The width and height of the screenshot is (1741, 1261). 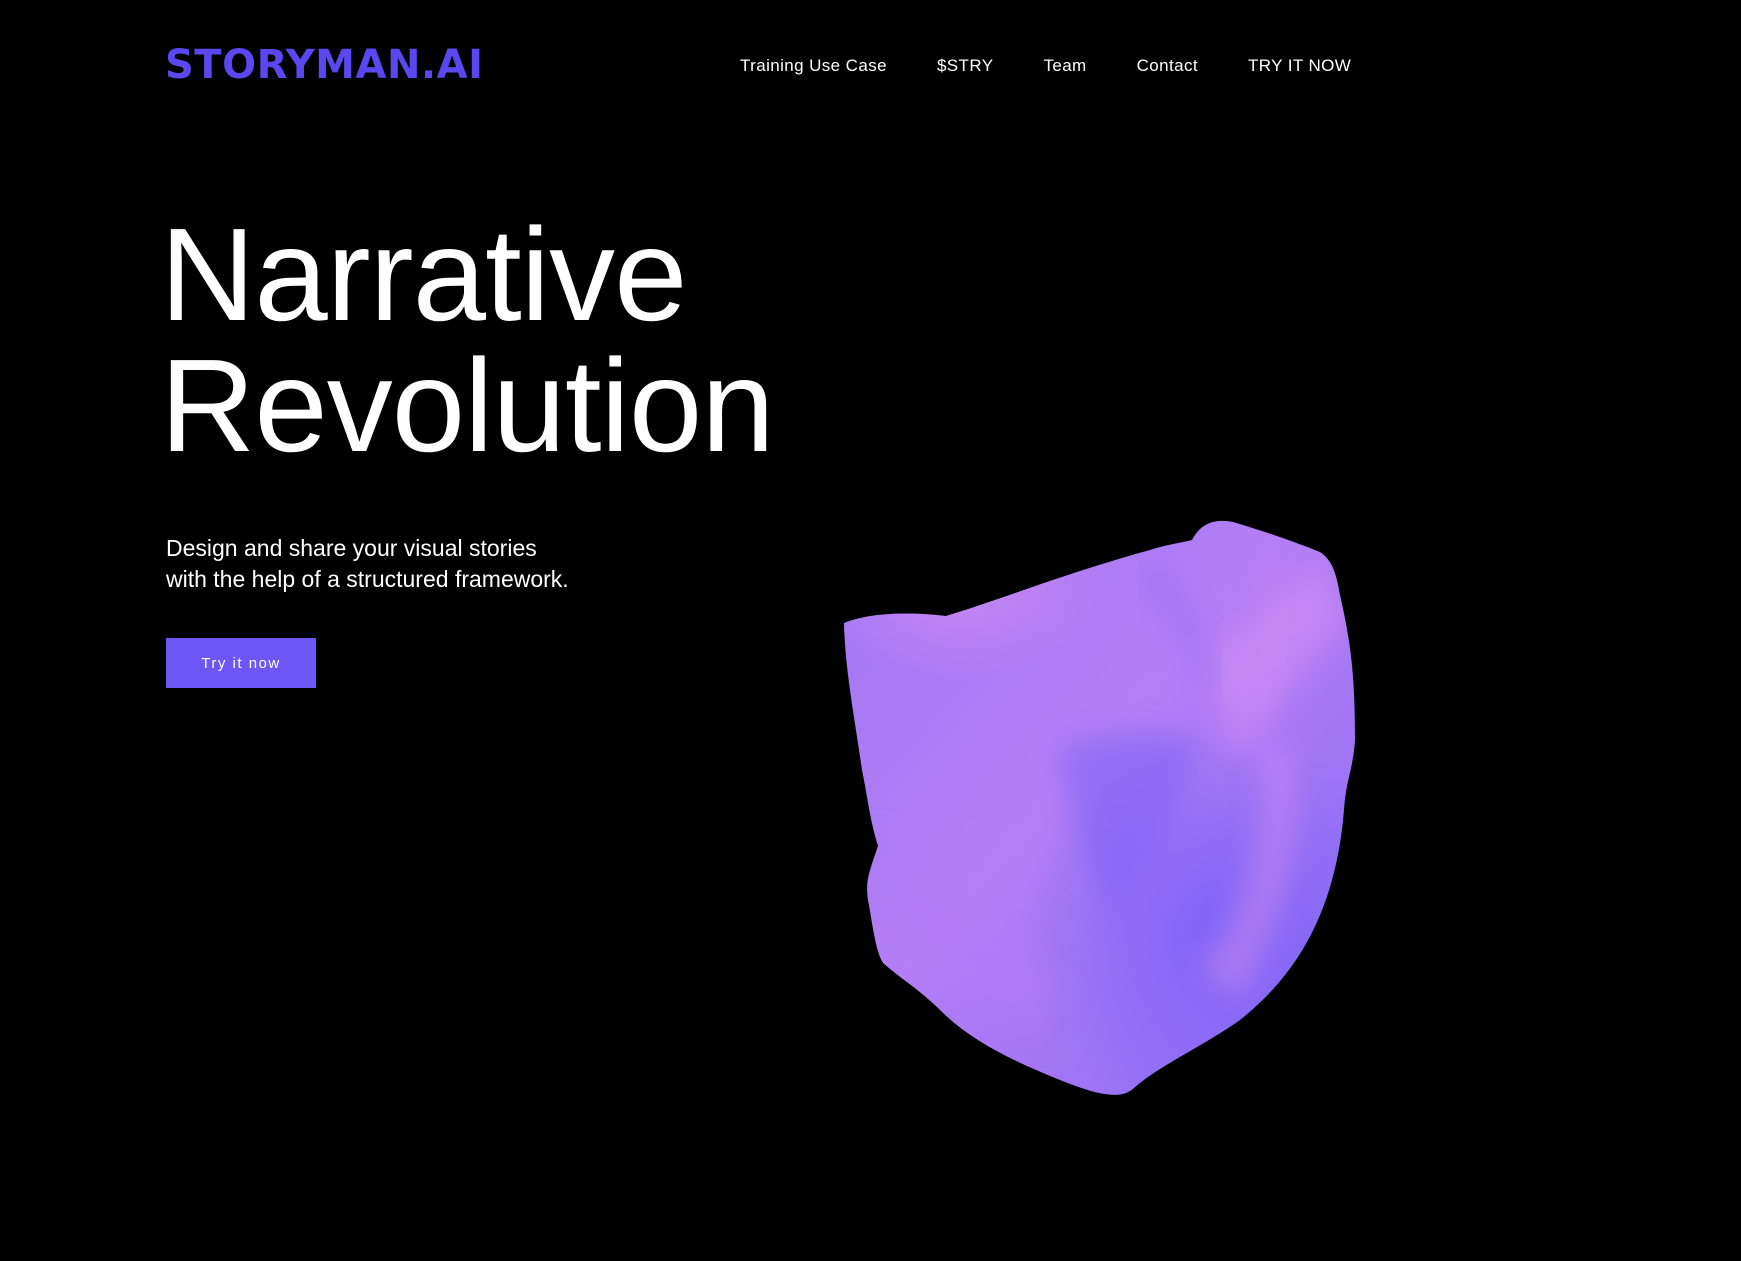 I want to click on nav-link-training-use-case: Training Use Case, so click(x=813, y=65).